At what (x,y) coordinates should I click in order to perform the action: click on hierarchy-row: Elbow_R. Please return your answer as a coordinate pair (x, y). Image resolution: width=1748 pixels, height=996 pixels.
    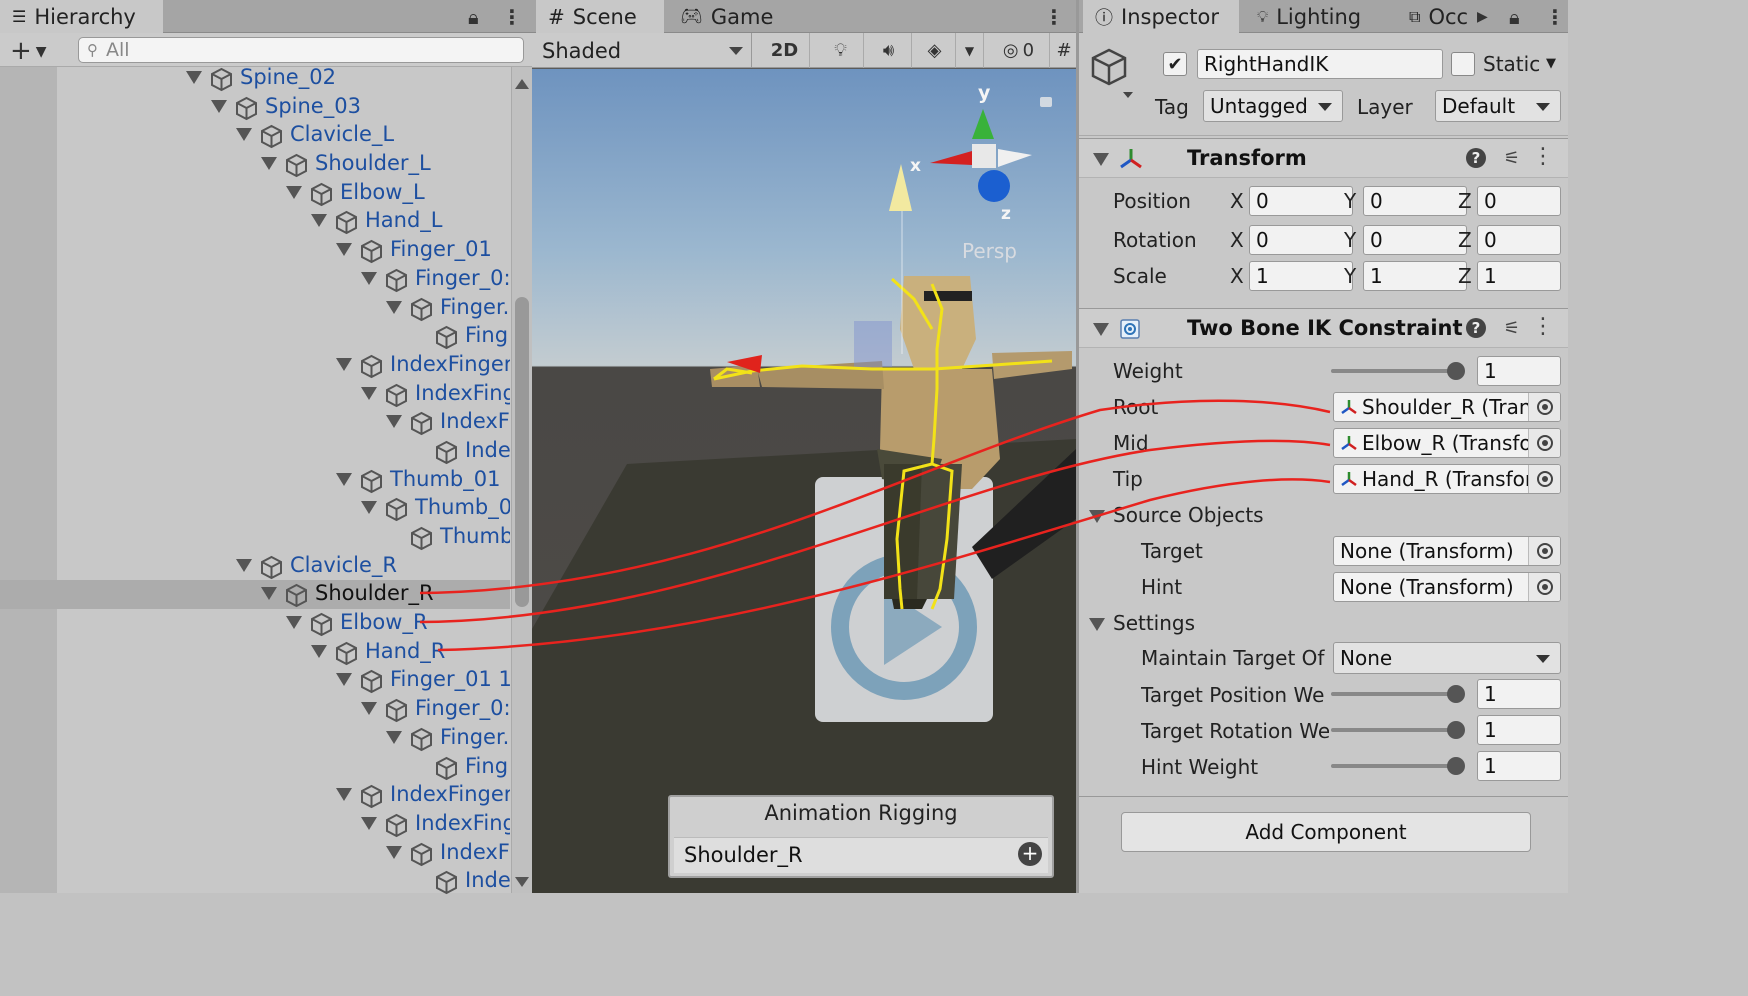
    Looking at the image, I should click on (255, 623).